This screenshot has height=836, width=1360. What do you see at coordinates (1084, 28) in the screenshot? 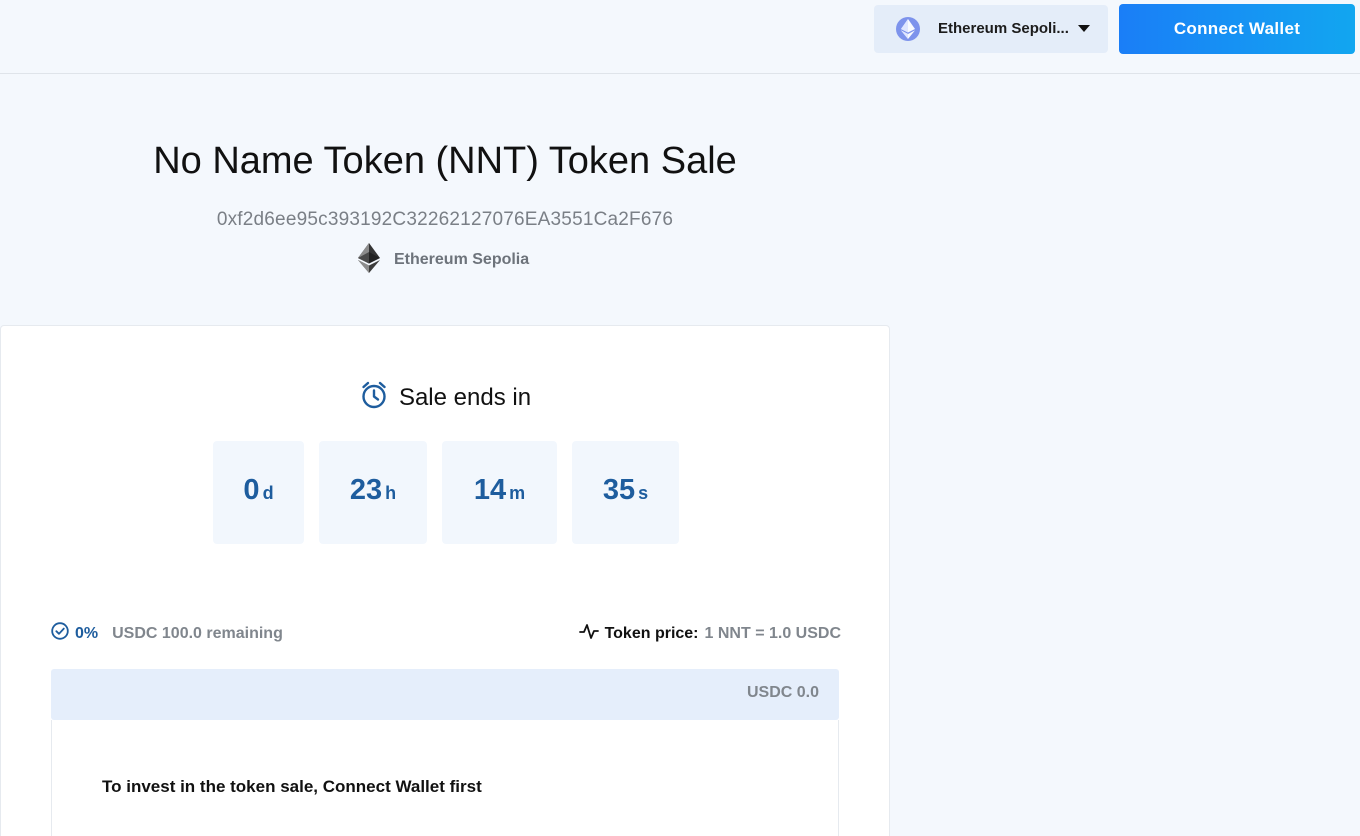
I see `chevron-down-icon` at bounding box center [1084, 28].